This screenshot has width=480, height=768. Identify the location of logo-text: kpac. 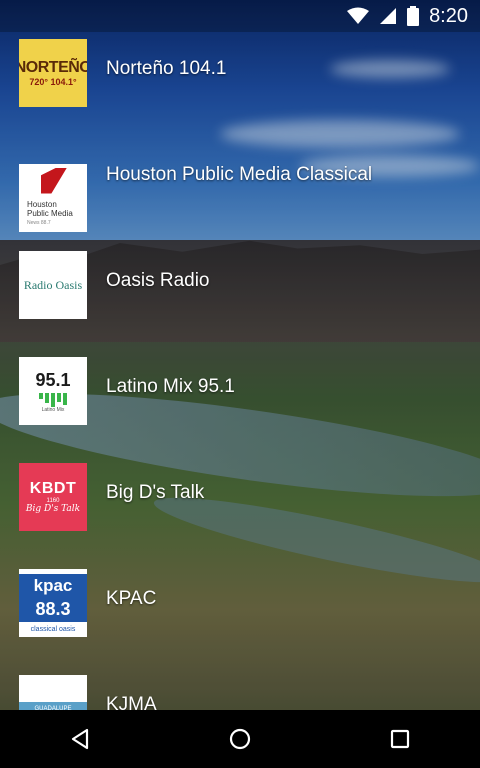
(53, 585).